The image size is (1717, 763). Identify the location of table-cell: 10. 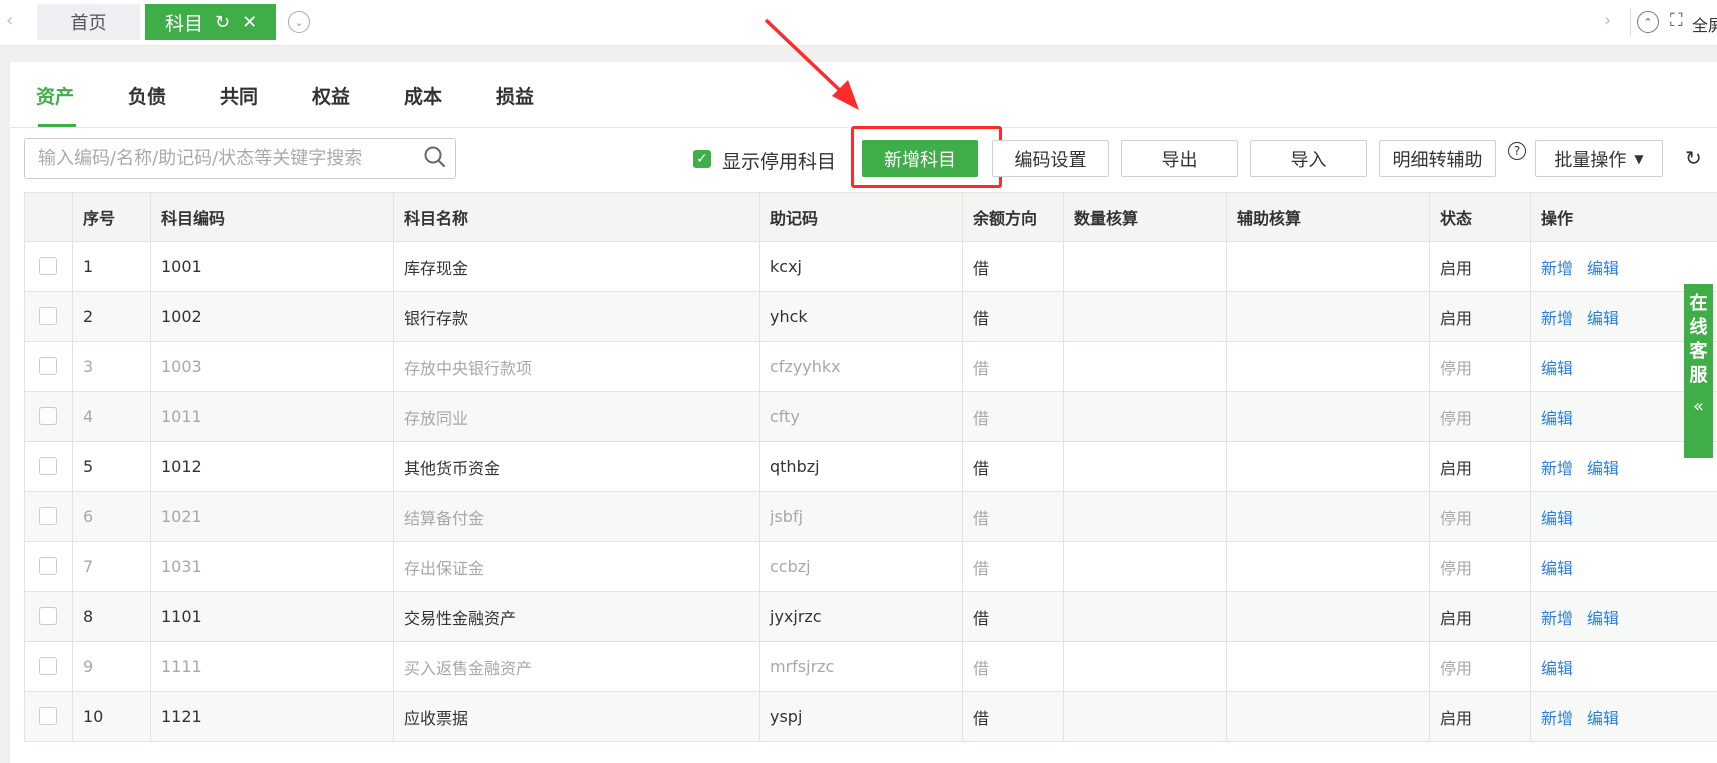
(111, 716).